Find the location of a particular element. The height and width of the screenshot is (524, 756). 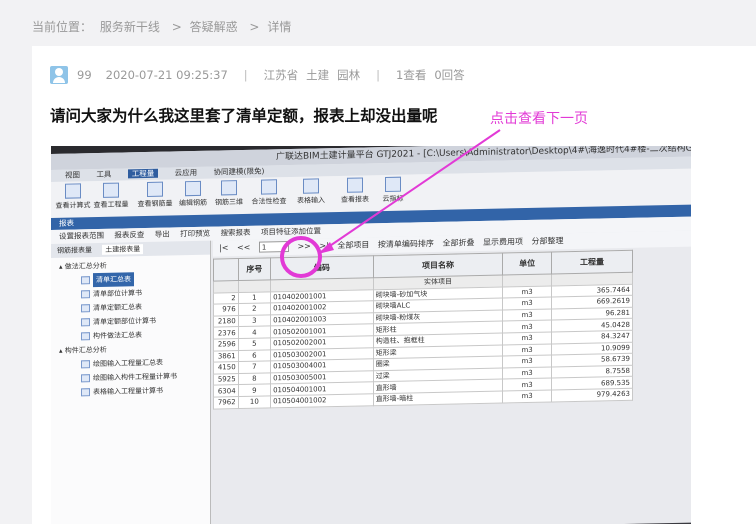

ribbon-rebar-3d: 钢筋三维 is located at coordinates (229, 194).